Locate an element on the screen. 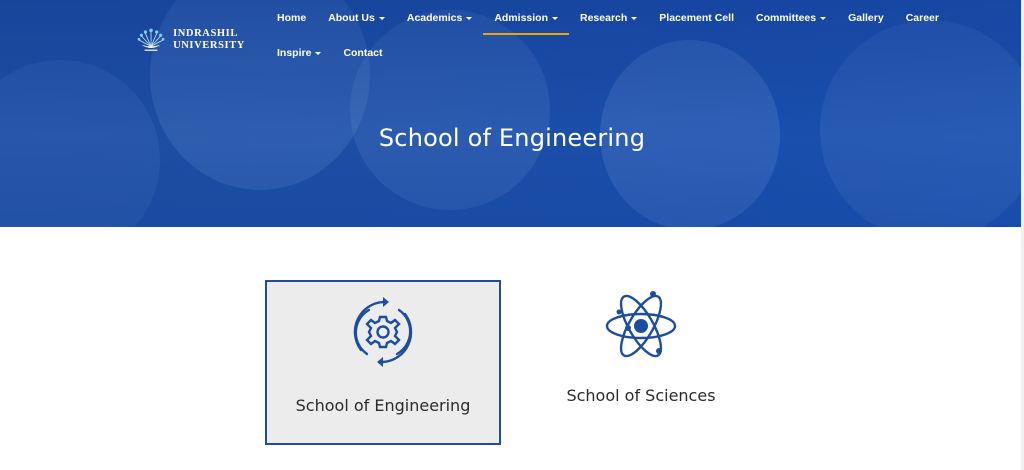  nav-item-committees: Committees is located at coordinates (791, 17).